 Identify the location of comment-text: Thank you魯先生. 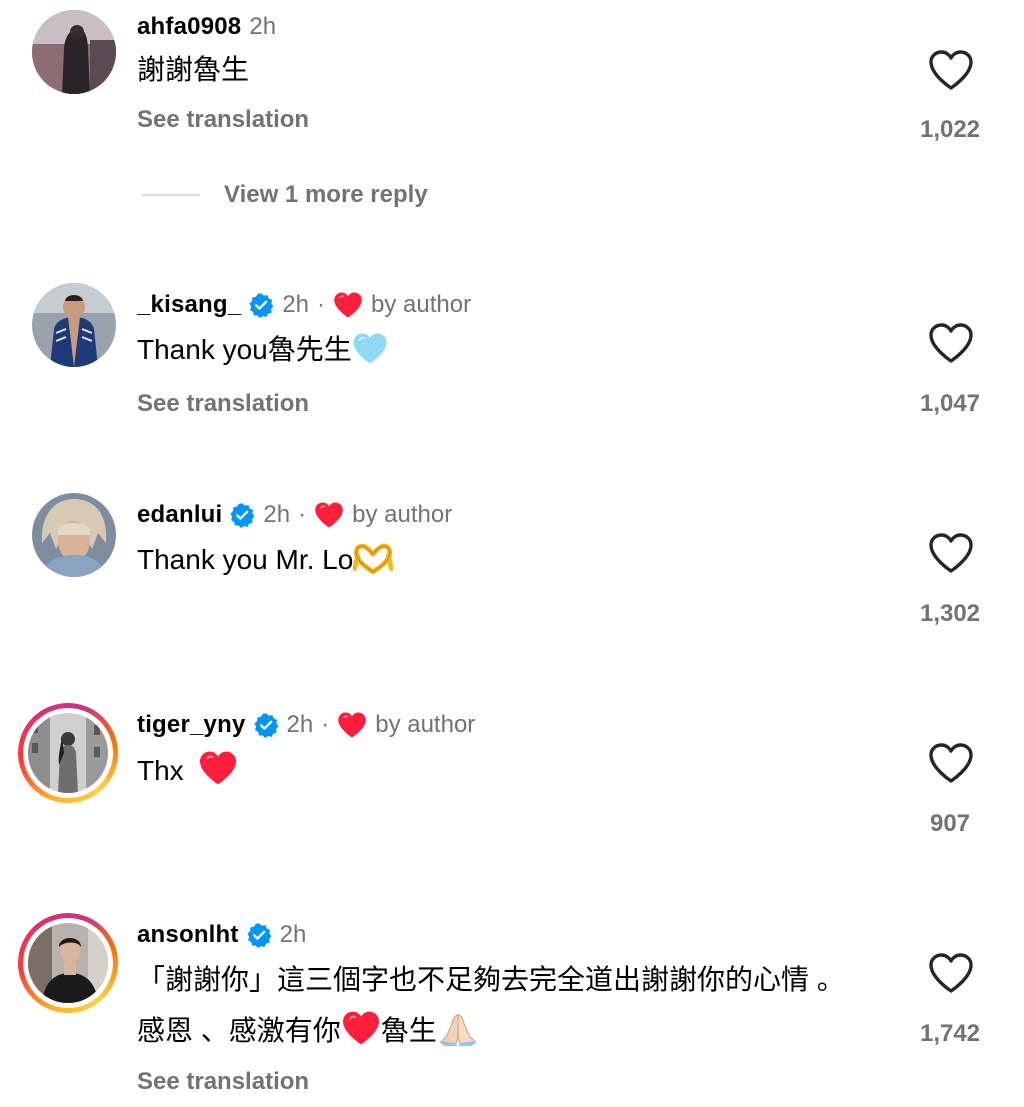
(262, 350).